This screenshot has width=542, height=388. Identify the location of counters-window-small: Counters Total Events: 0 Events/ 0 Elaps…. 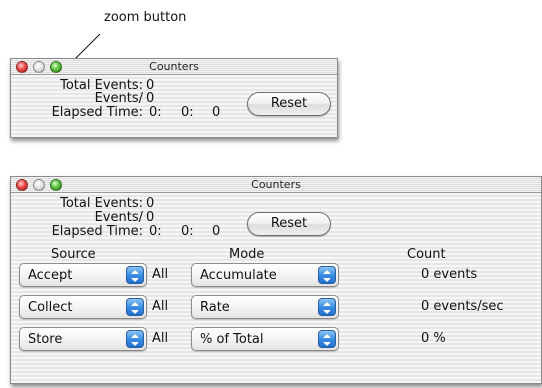
(174, 98).